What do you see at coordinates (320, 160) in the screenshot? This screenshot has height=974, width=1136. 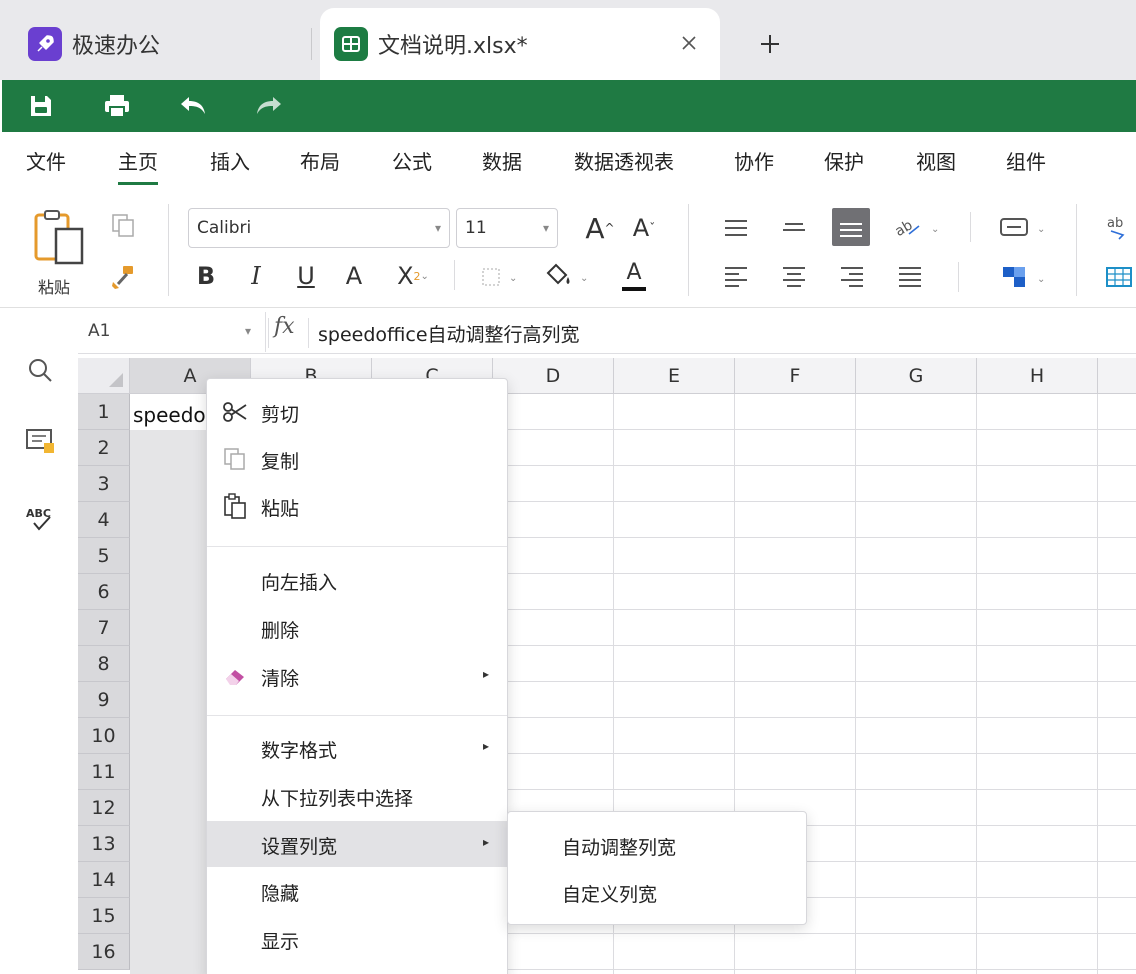 I see `tab-layout: 布局` at bounding box center [320, 160].